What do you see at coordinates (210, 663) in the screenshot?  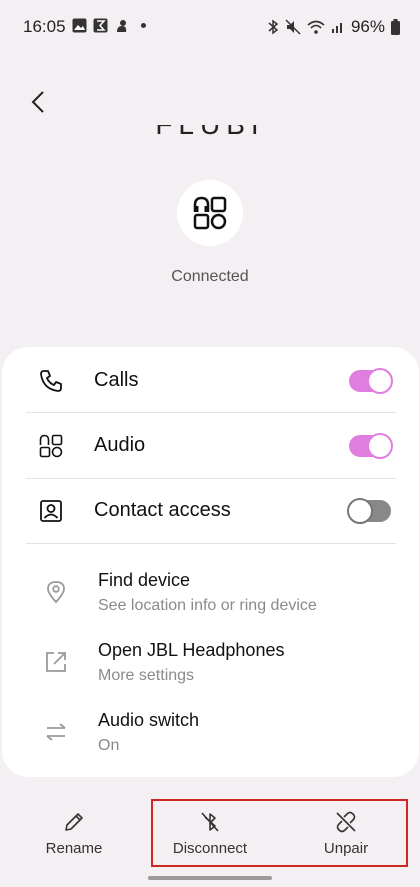 I see `open-jbl-headphones-row: Open JBL Headphones More settings` at bounding box center [210, 663].